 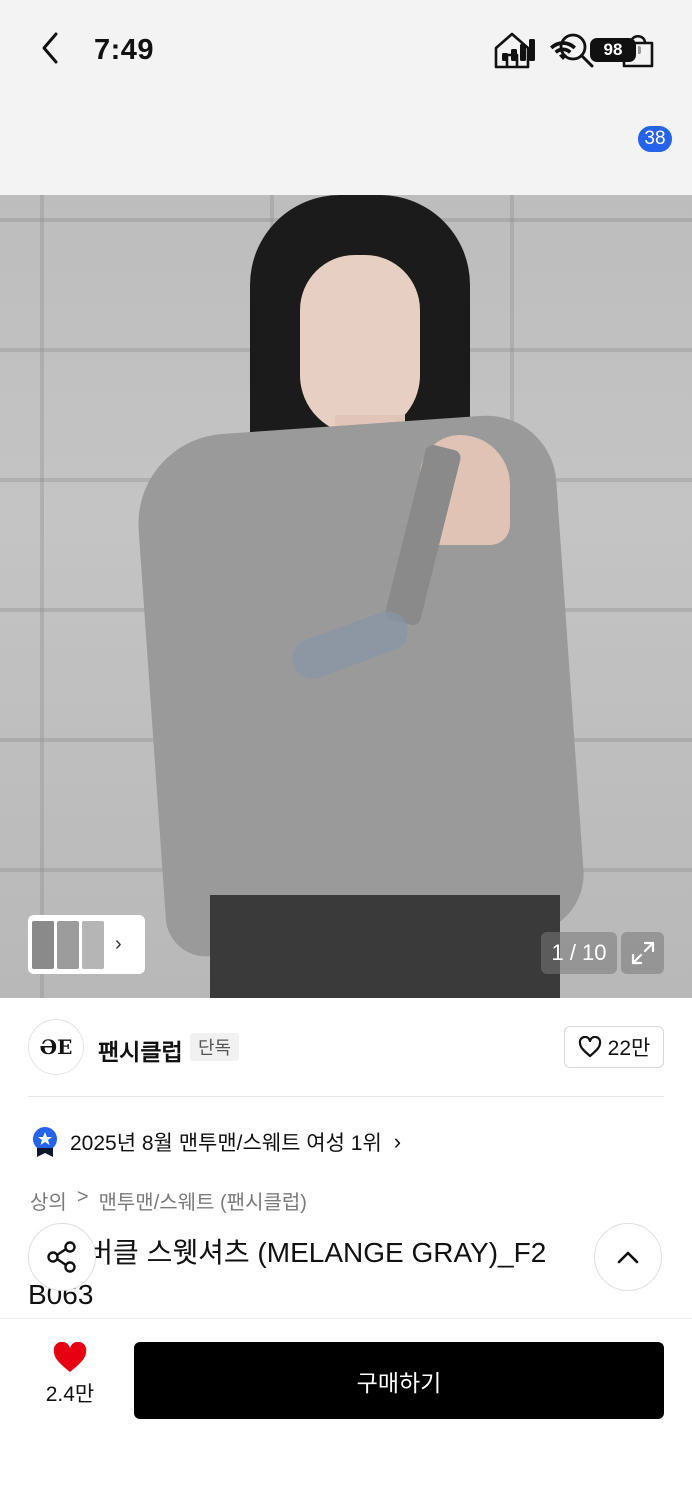 What do you see at coordinates (287, 1273) in the screenshot?
I see `product-title: 숄더 버클 스웻셔츠 (MELANGE GRAY)_F2 B063` at bounding box center [287, 1273].